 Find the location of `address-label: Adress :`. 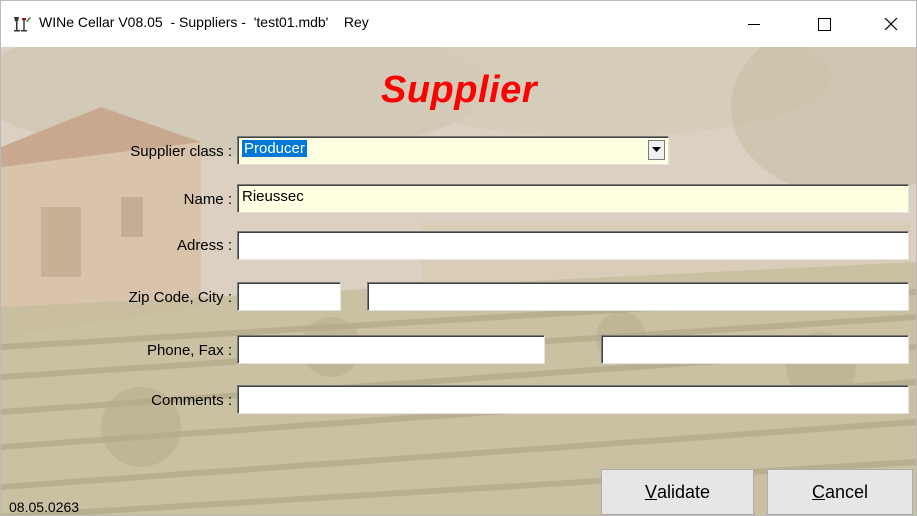

address-label: Adress : is located at coordinates (204, 245).